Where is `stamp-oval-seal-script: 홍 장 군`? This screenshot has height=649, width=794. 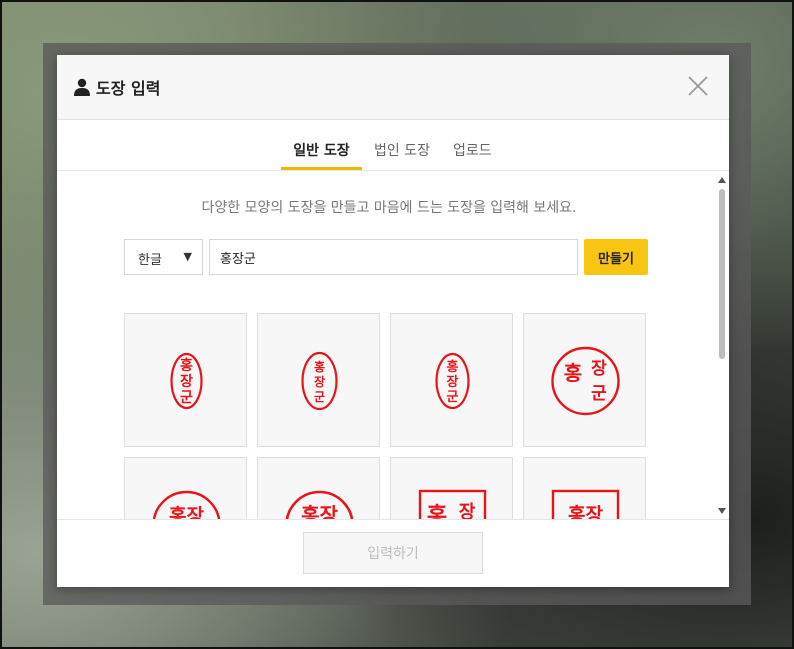 stamp-oval-seal-script: 홍 장 군 is located at coordinates (186, 381).